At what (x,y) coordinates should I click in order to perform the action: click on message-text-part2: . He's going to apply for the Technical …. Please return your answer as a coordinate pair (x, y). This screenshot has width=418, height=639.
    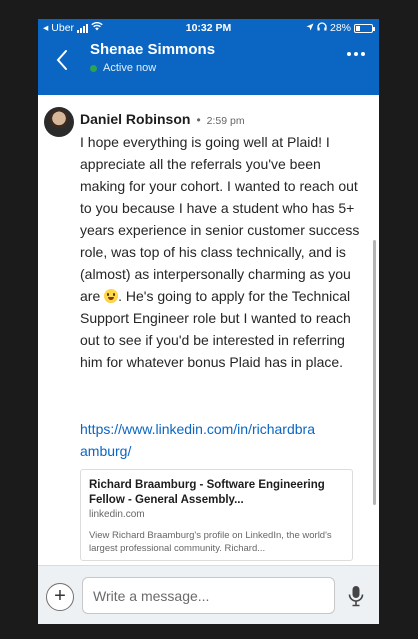
    Looking at the image, I should click on (215, 329).